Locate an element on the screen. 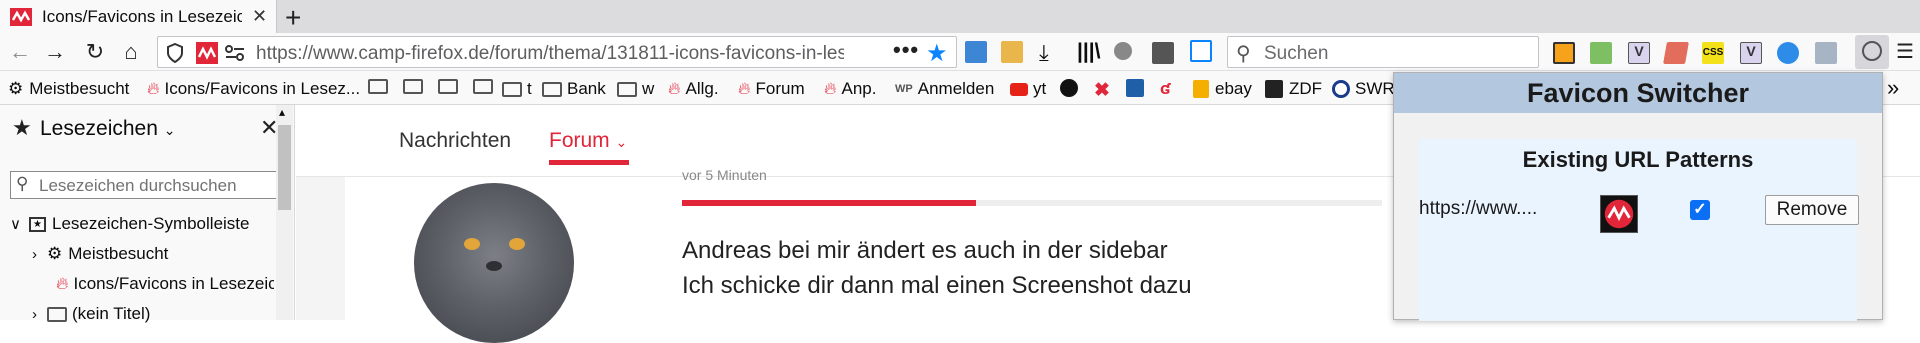  shield-icon is located at coordinates (175, 53).